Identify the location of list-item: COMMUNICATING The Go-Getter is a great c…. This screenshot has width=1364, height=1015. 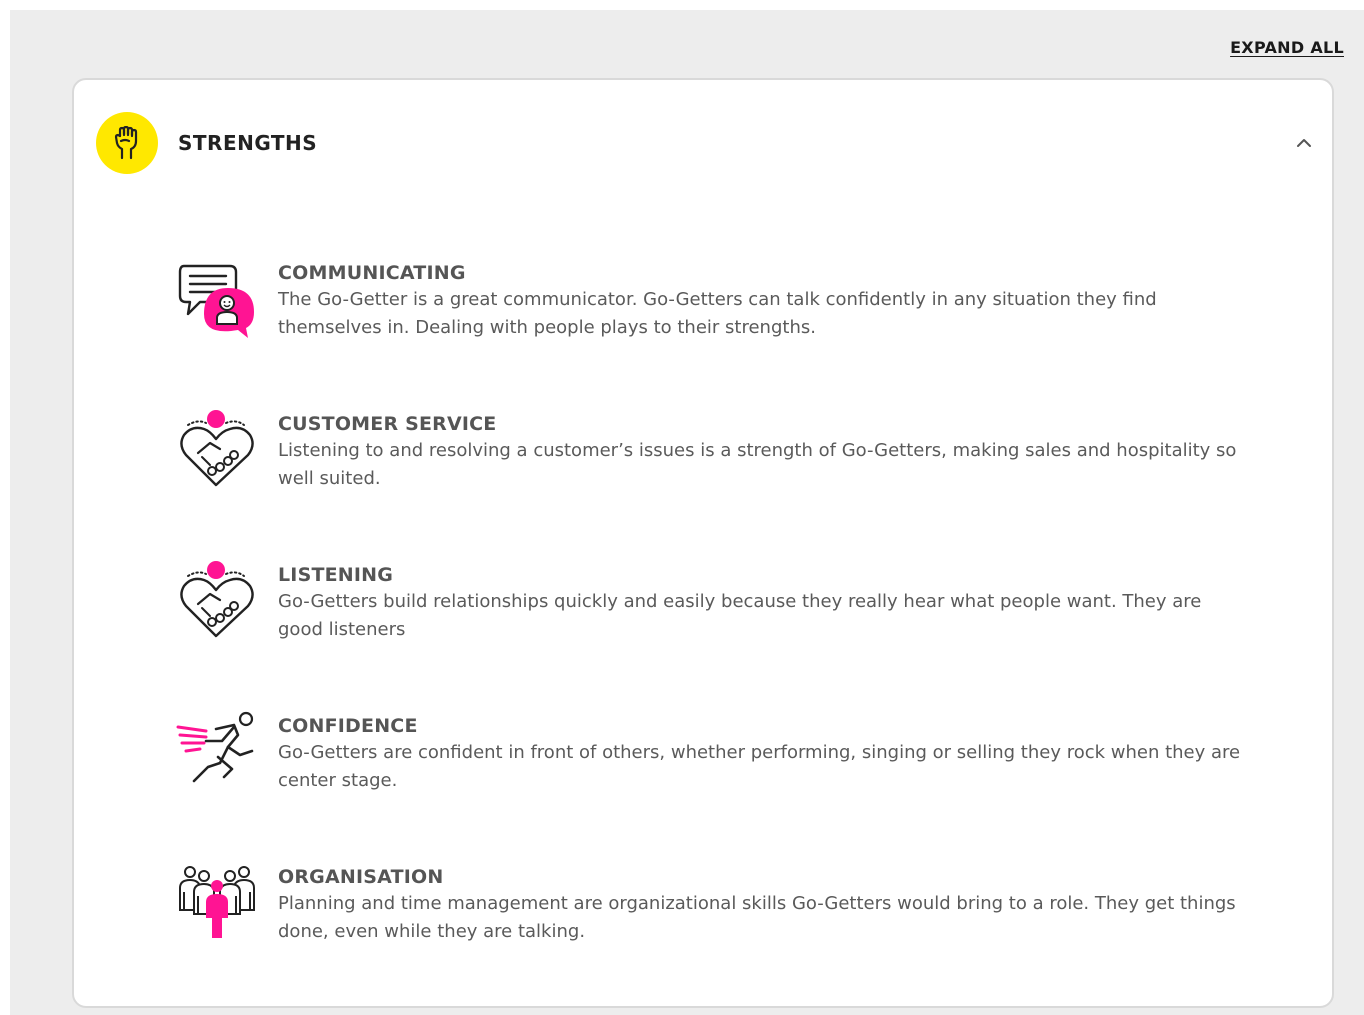
(716, 333).